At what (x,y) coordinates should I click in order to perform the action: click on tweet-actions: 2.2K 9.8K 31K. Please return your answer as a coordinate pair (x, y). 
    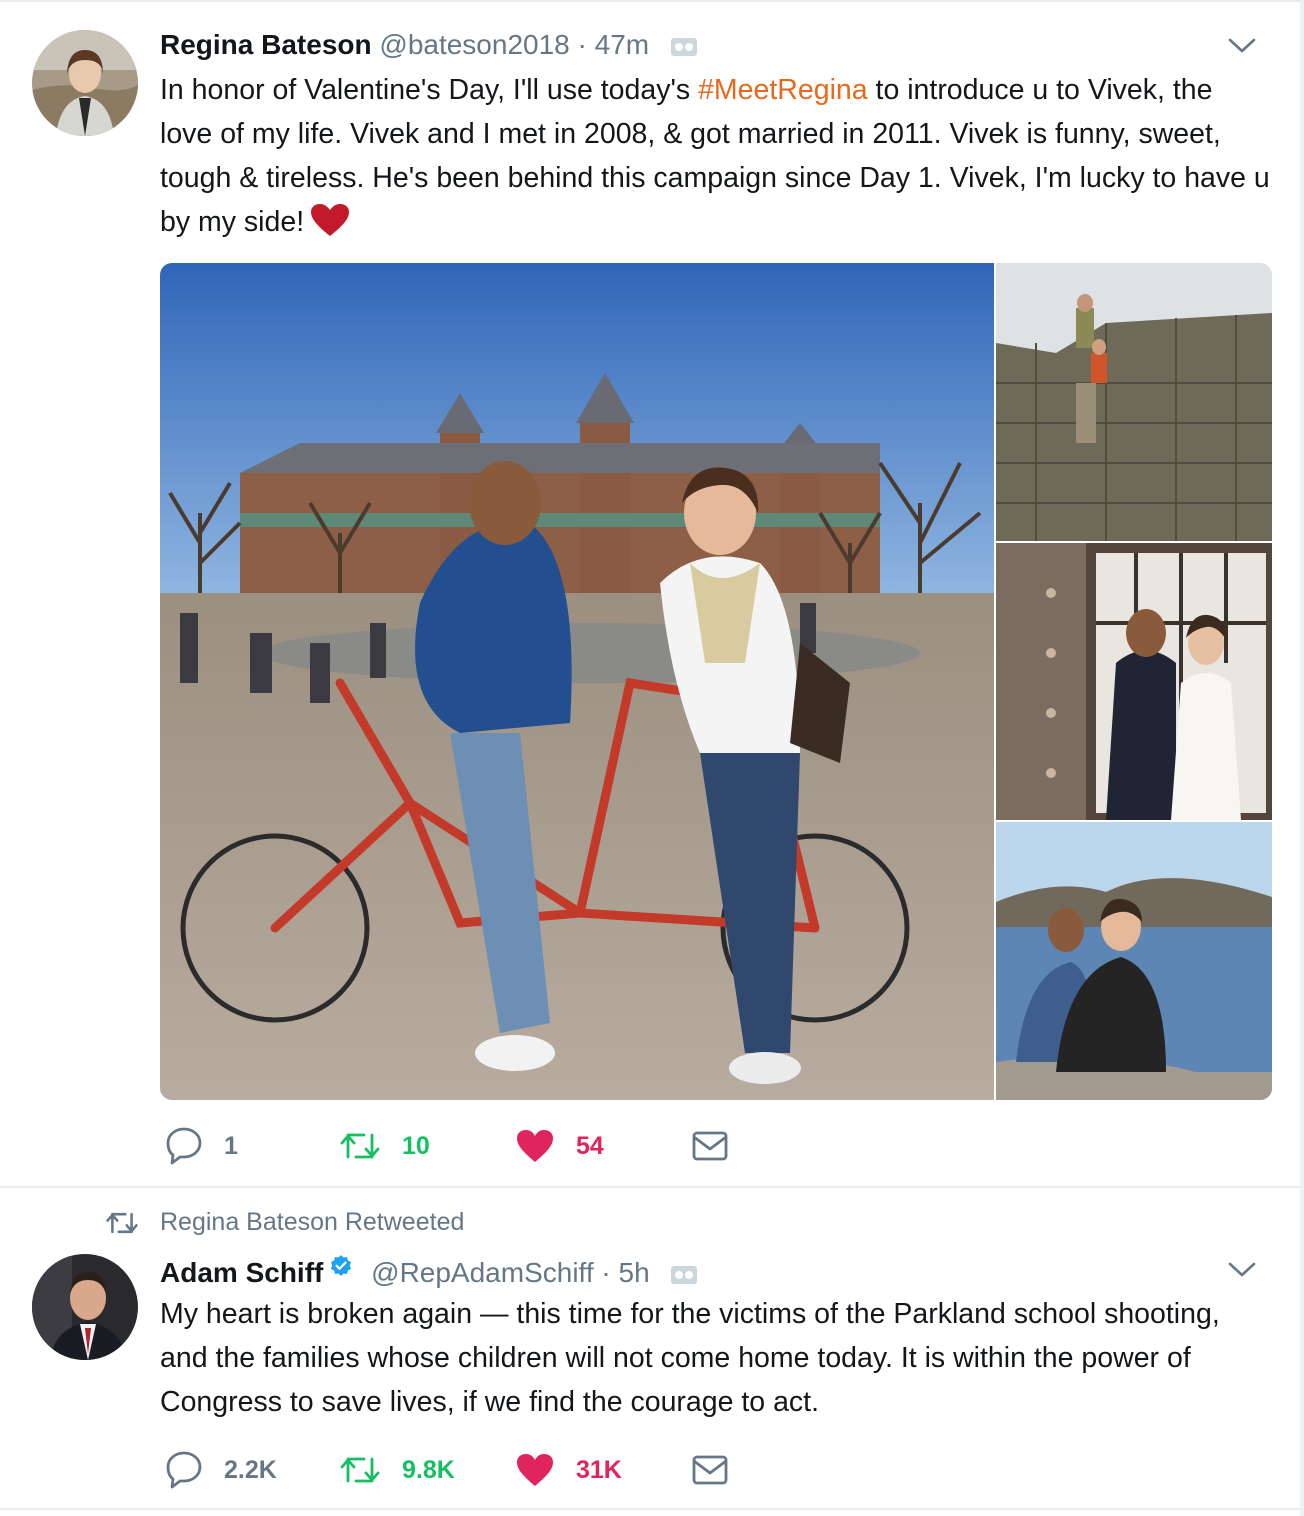
    Looking at the image, I should click on (460, 1470).